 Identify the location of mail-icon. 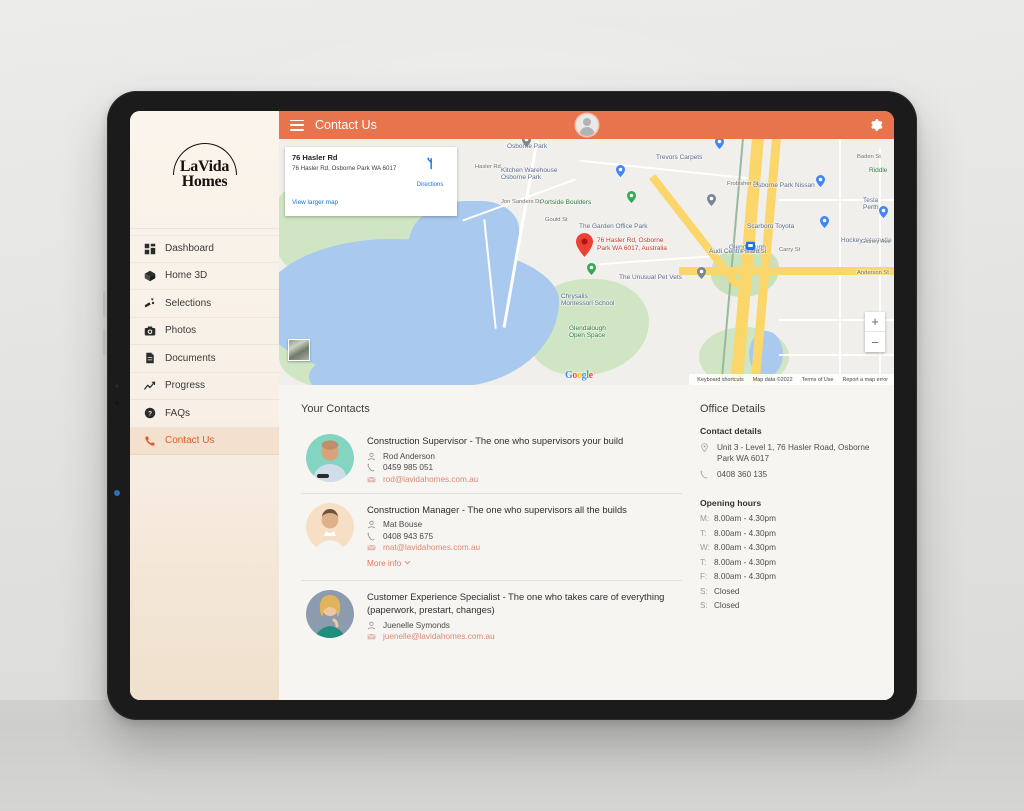
(371, 636).